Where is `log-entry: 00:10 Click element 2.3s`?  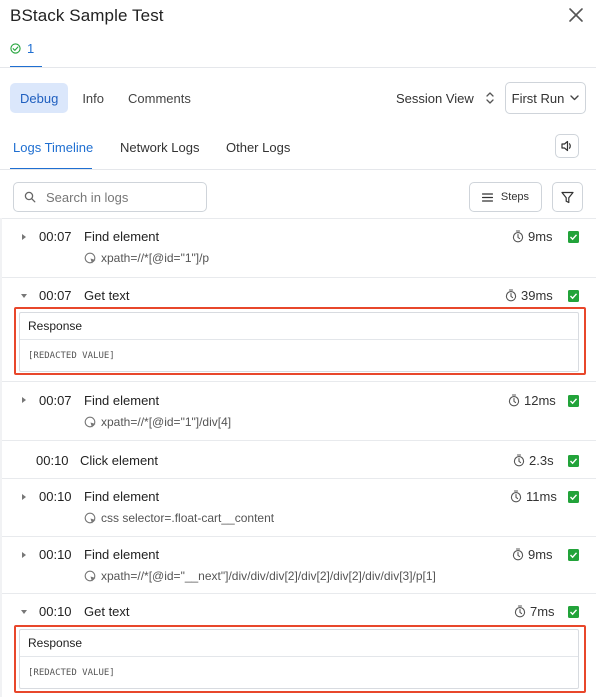 log-entry: 00:10 Click element 2.3s is located at coordinates (298, 459).